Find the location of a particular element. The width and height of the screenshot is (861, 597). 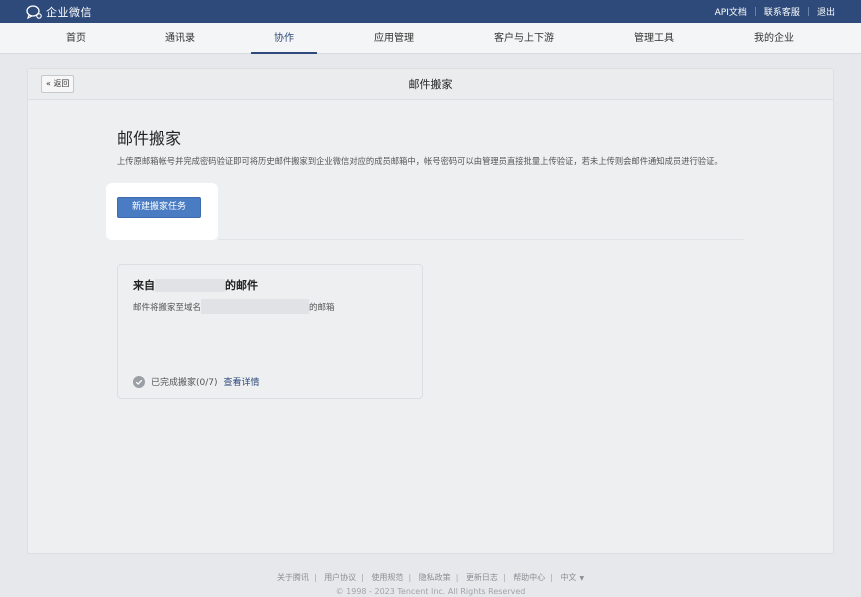

language-selector: 中文 ▼ is located at coordinates (572, 577).